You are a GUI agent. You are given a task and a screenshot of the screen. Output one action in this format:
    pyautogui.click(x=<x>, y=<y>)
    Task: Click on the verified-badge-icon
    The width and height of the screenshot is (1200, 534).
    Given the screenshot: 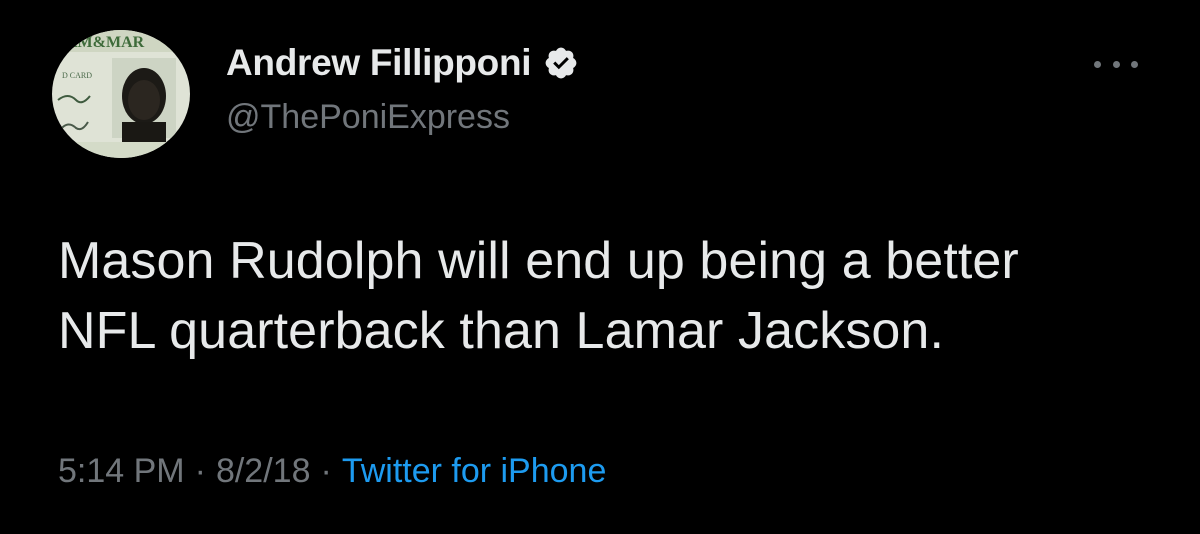 What is the action you would take?
    pyautogui.click(x=561, y=63)
    